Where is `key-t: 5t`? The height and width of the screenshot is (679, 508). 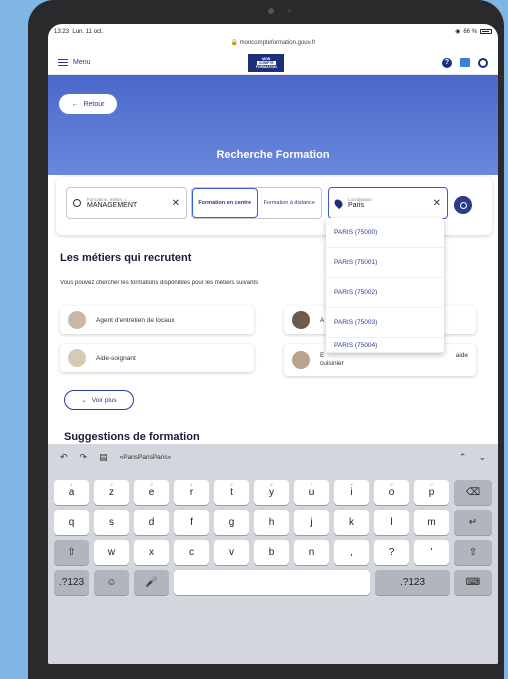
key-t: 5t is located at coordinates (231, 492).